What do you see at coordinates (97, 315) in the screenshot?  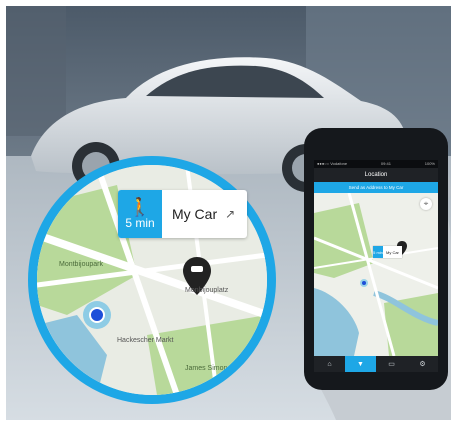 I see `current-location-dot` at bounding box center [97, 315].